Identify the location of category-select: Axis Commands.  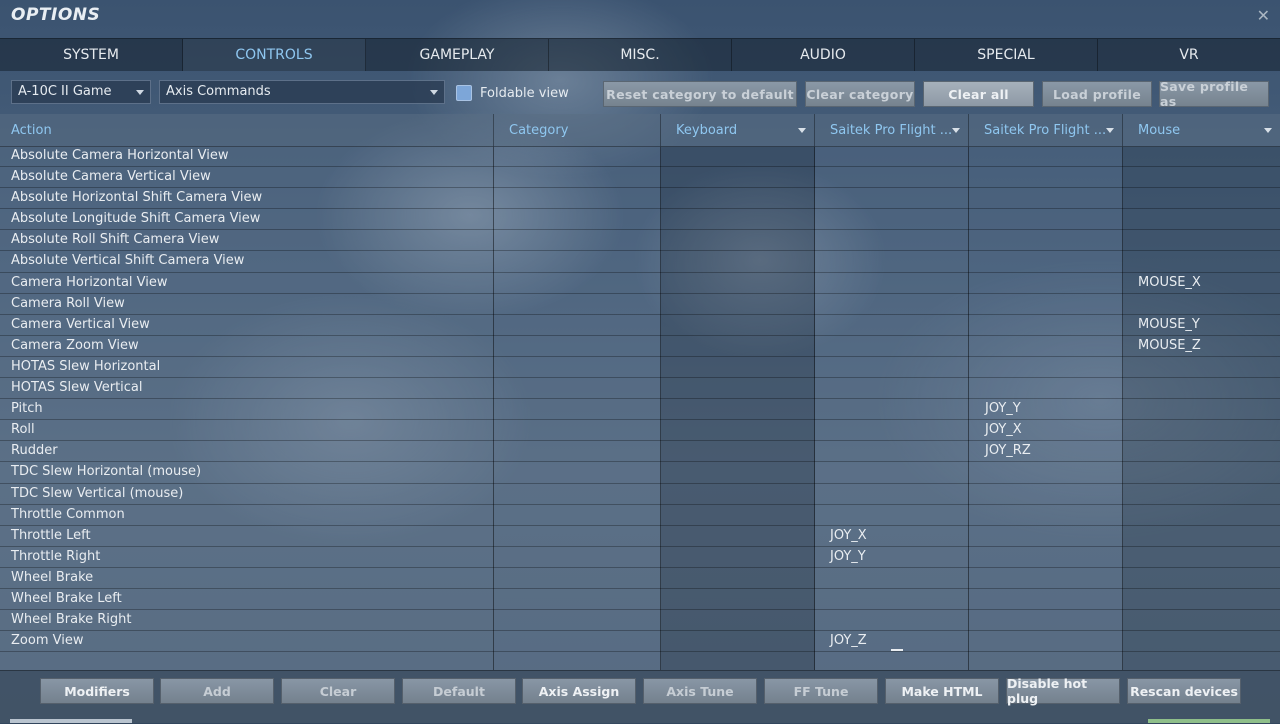
(302, 92).